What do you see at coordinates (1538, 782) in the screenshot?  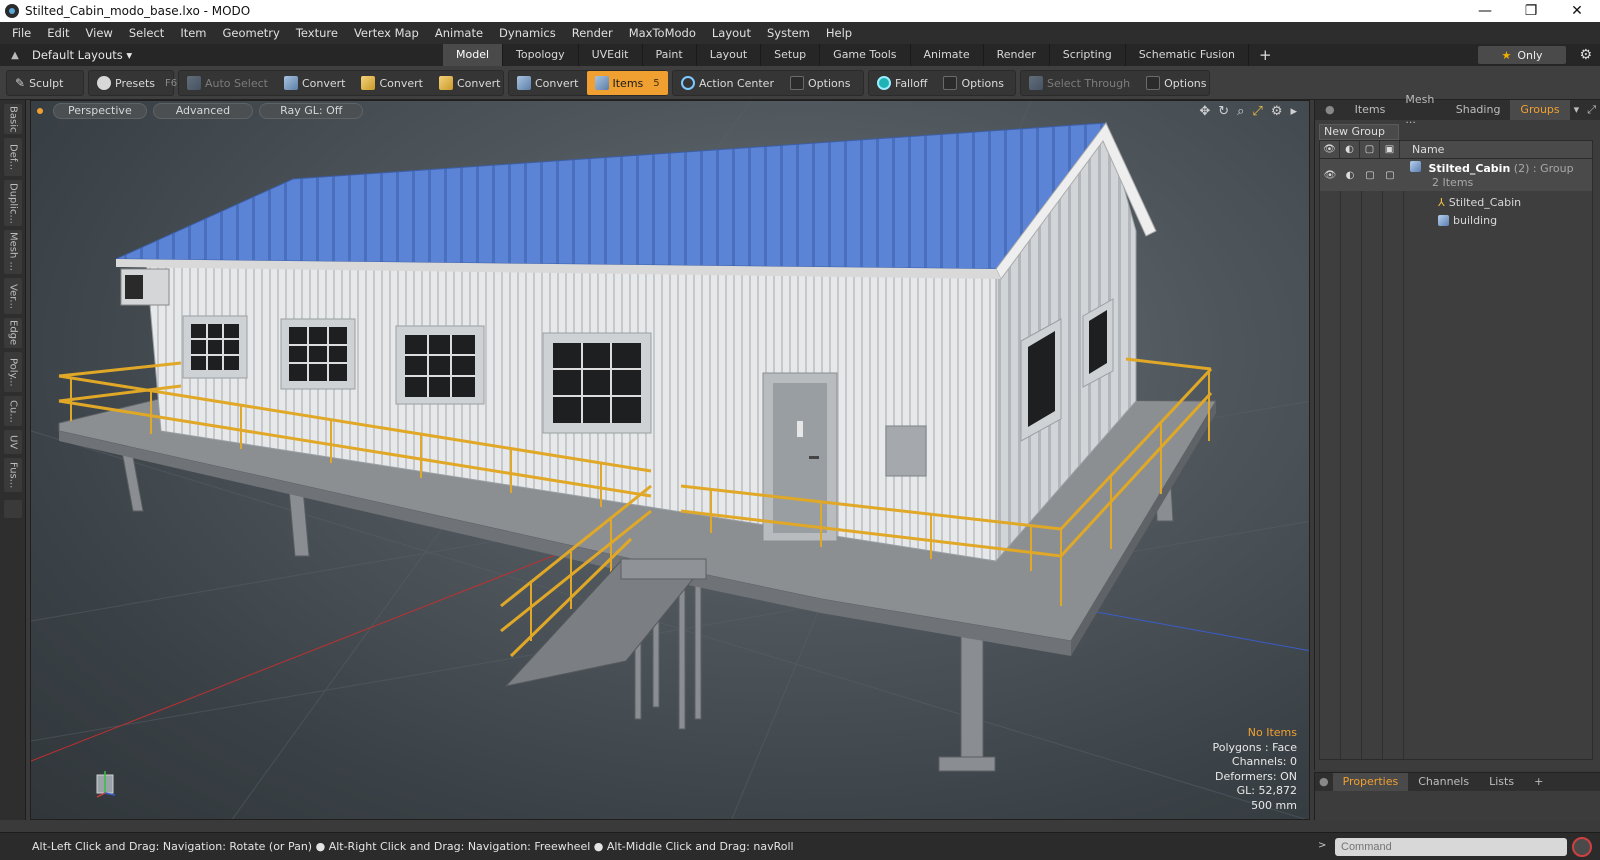 I see `add-tab-button: +` at bounding box center [1538, 782].